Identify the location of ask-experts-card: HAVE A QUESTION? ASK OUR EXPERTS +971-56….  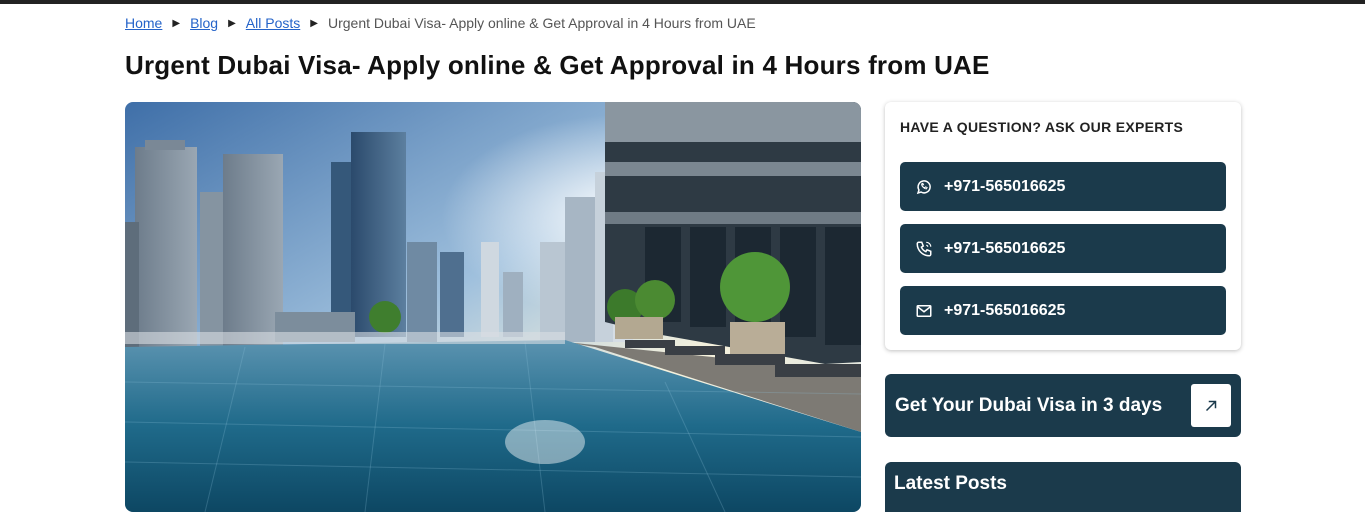
(1063, 226).